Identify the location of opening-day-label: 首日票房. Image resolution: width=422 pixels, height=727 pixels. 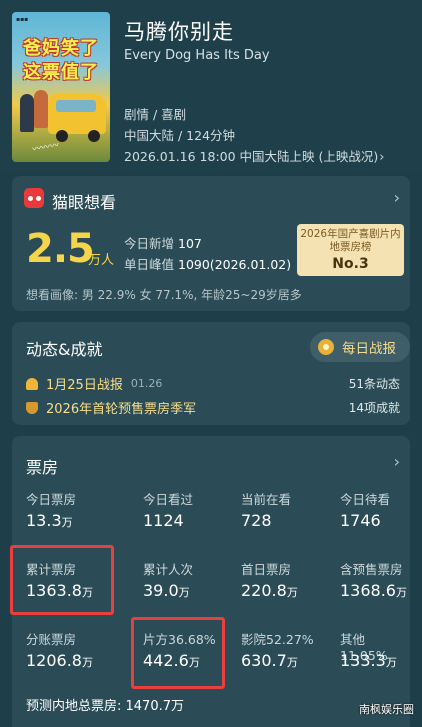
(266, 569).